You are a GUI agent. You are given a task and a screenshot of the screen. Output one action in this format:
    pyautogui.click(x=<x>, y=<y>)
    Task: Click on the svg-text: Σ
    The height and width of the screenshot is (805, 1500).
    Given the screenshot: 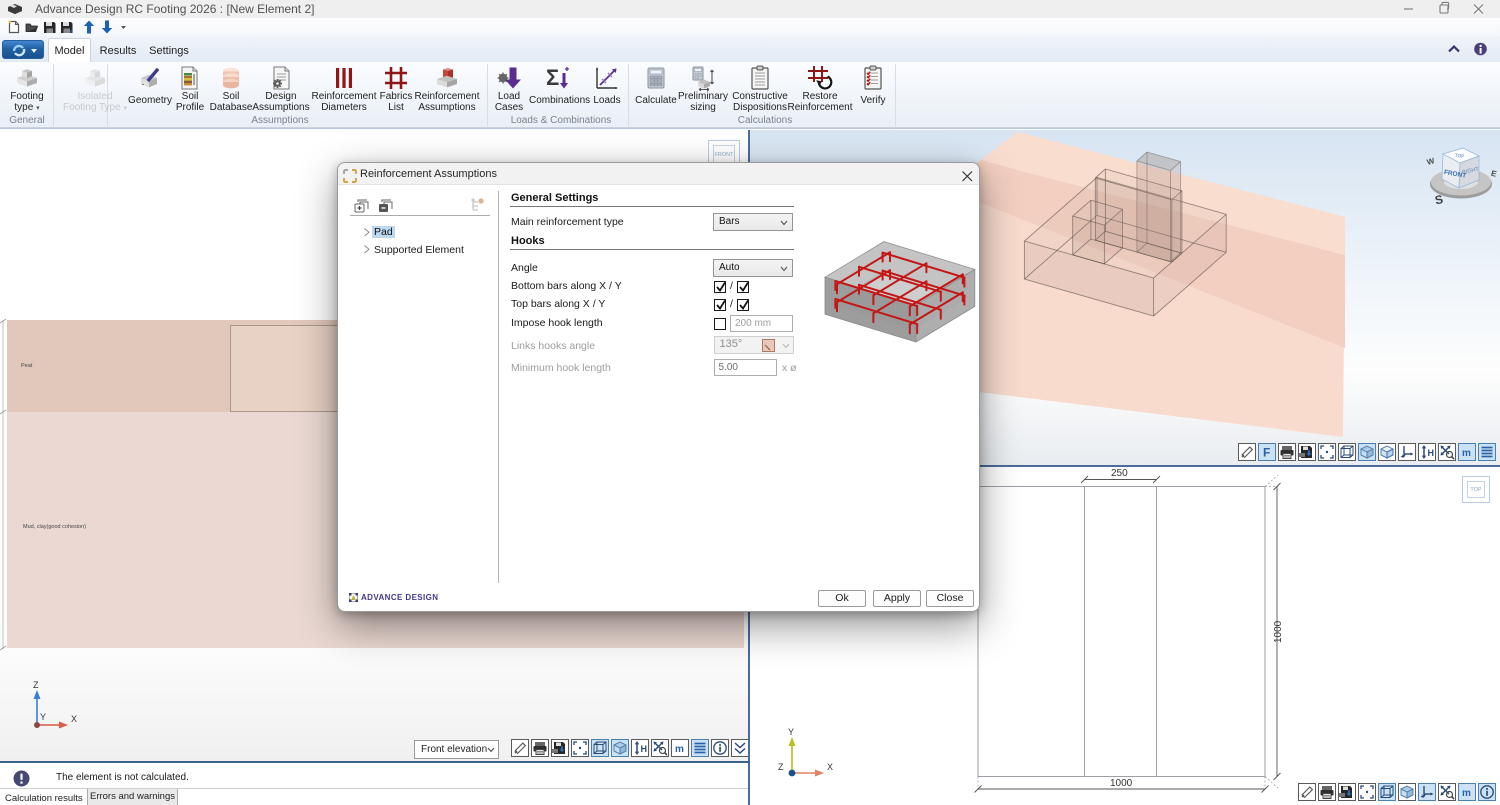 What is the action you would take?
    pyautogui.click(x=552, y=77)
    